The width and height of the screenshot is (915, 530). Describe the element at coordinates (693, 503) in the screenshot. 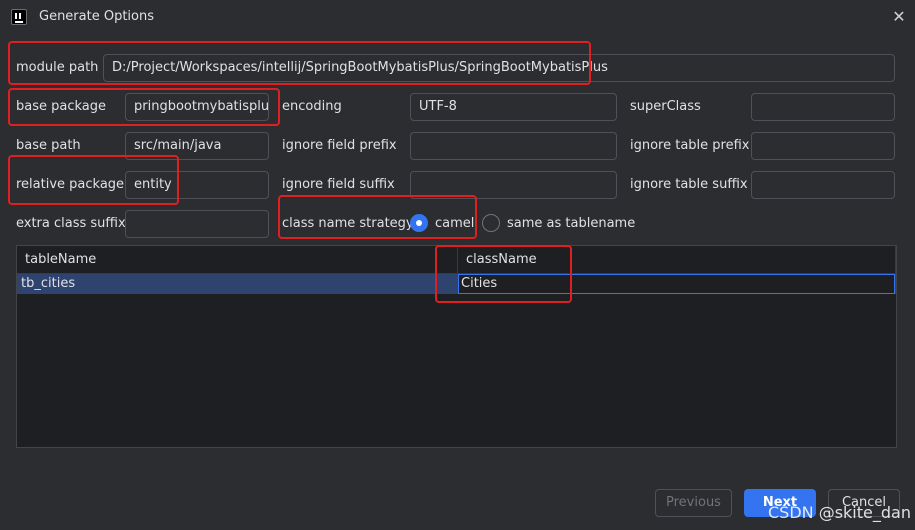

I see `previous-button: Previous` at that location.